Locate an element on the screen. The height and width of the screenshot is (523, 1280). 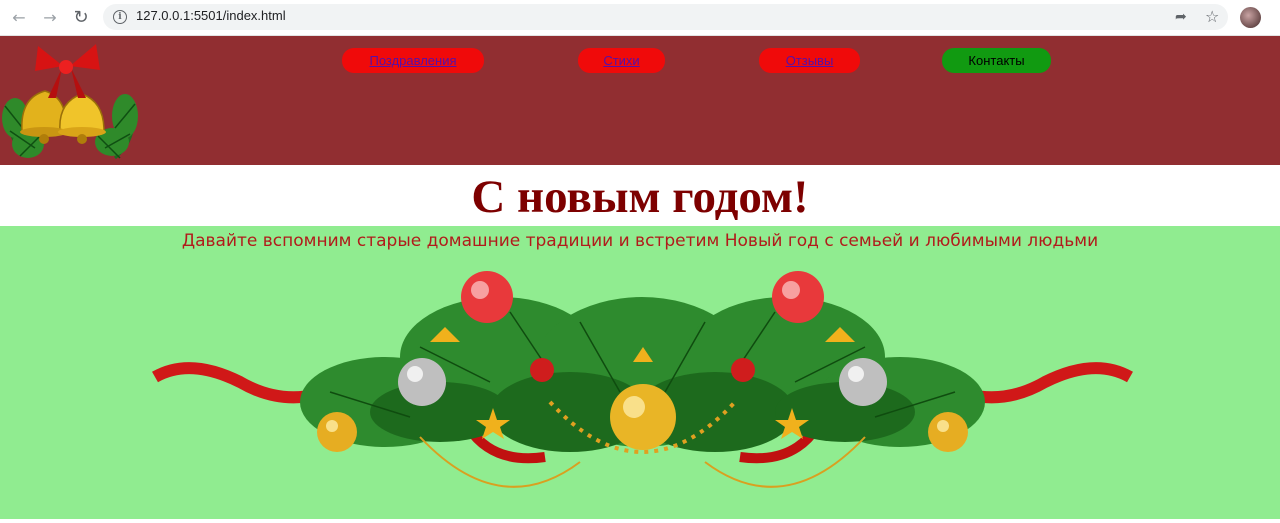
nav-item-reviews: Отзывы is located at coordinates (809, 60).